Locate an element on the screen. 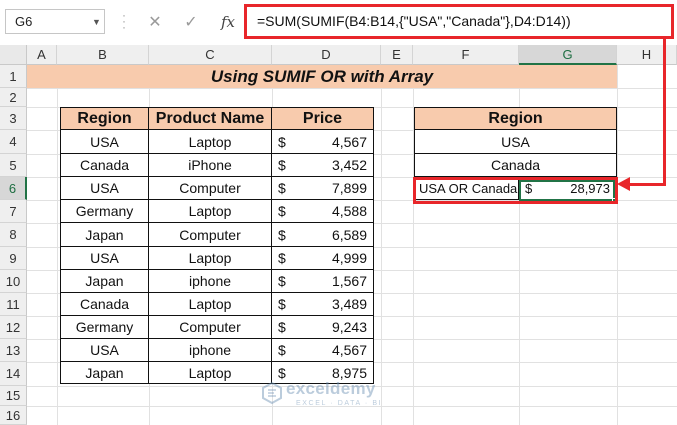 This screenshot has width=677, height=425. row-header-8: 8 is located at coordinates (13, 235).